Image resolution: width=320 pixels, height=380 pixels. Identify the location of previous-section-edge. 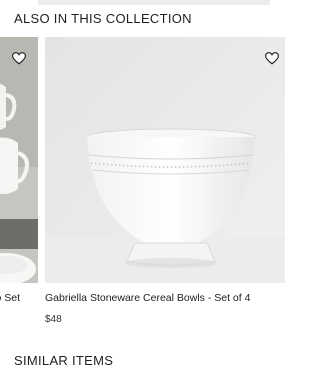
(154, 2).